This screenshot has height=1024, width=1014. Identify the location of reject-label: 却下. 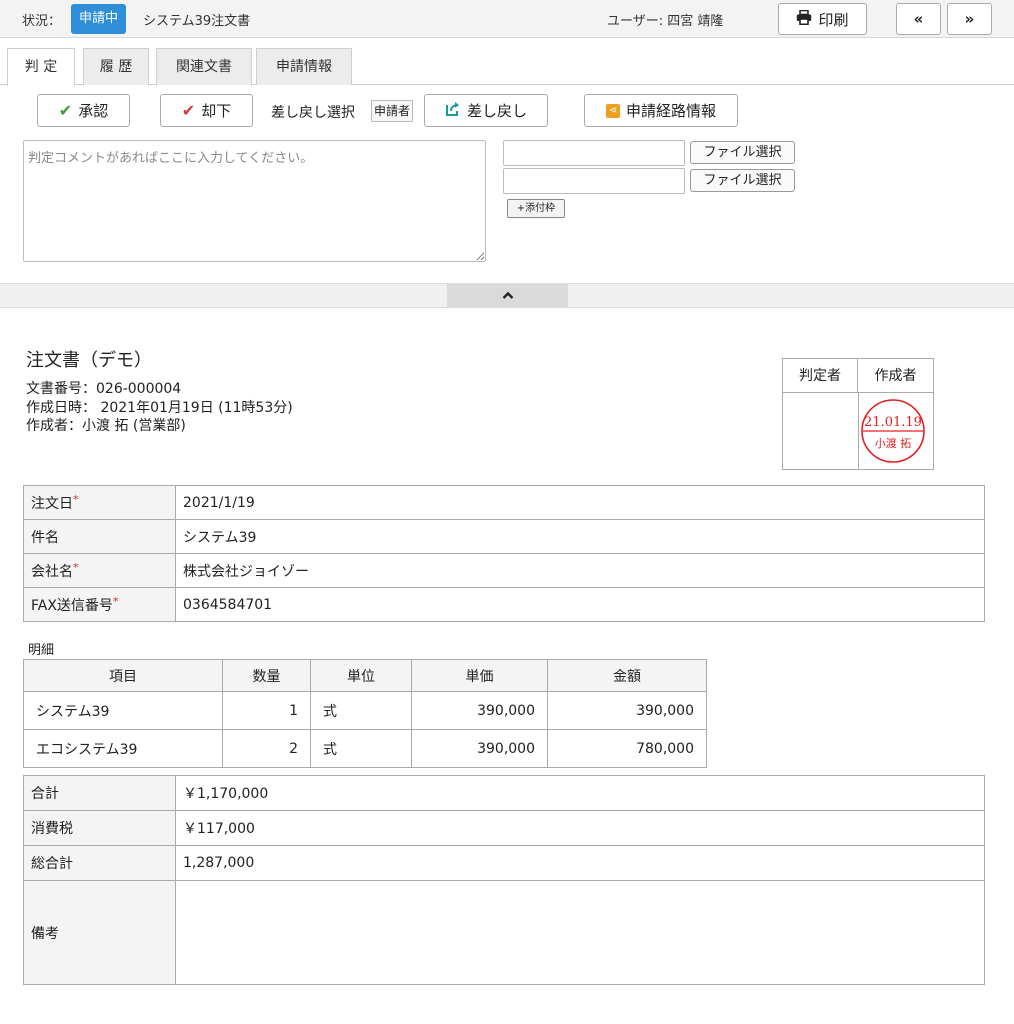
(216, 111).